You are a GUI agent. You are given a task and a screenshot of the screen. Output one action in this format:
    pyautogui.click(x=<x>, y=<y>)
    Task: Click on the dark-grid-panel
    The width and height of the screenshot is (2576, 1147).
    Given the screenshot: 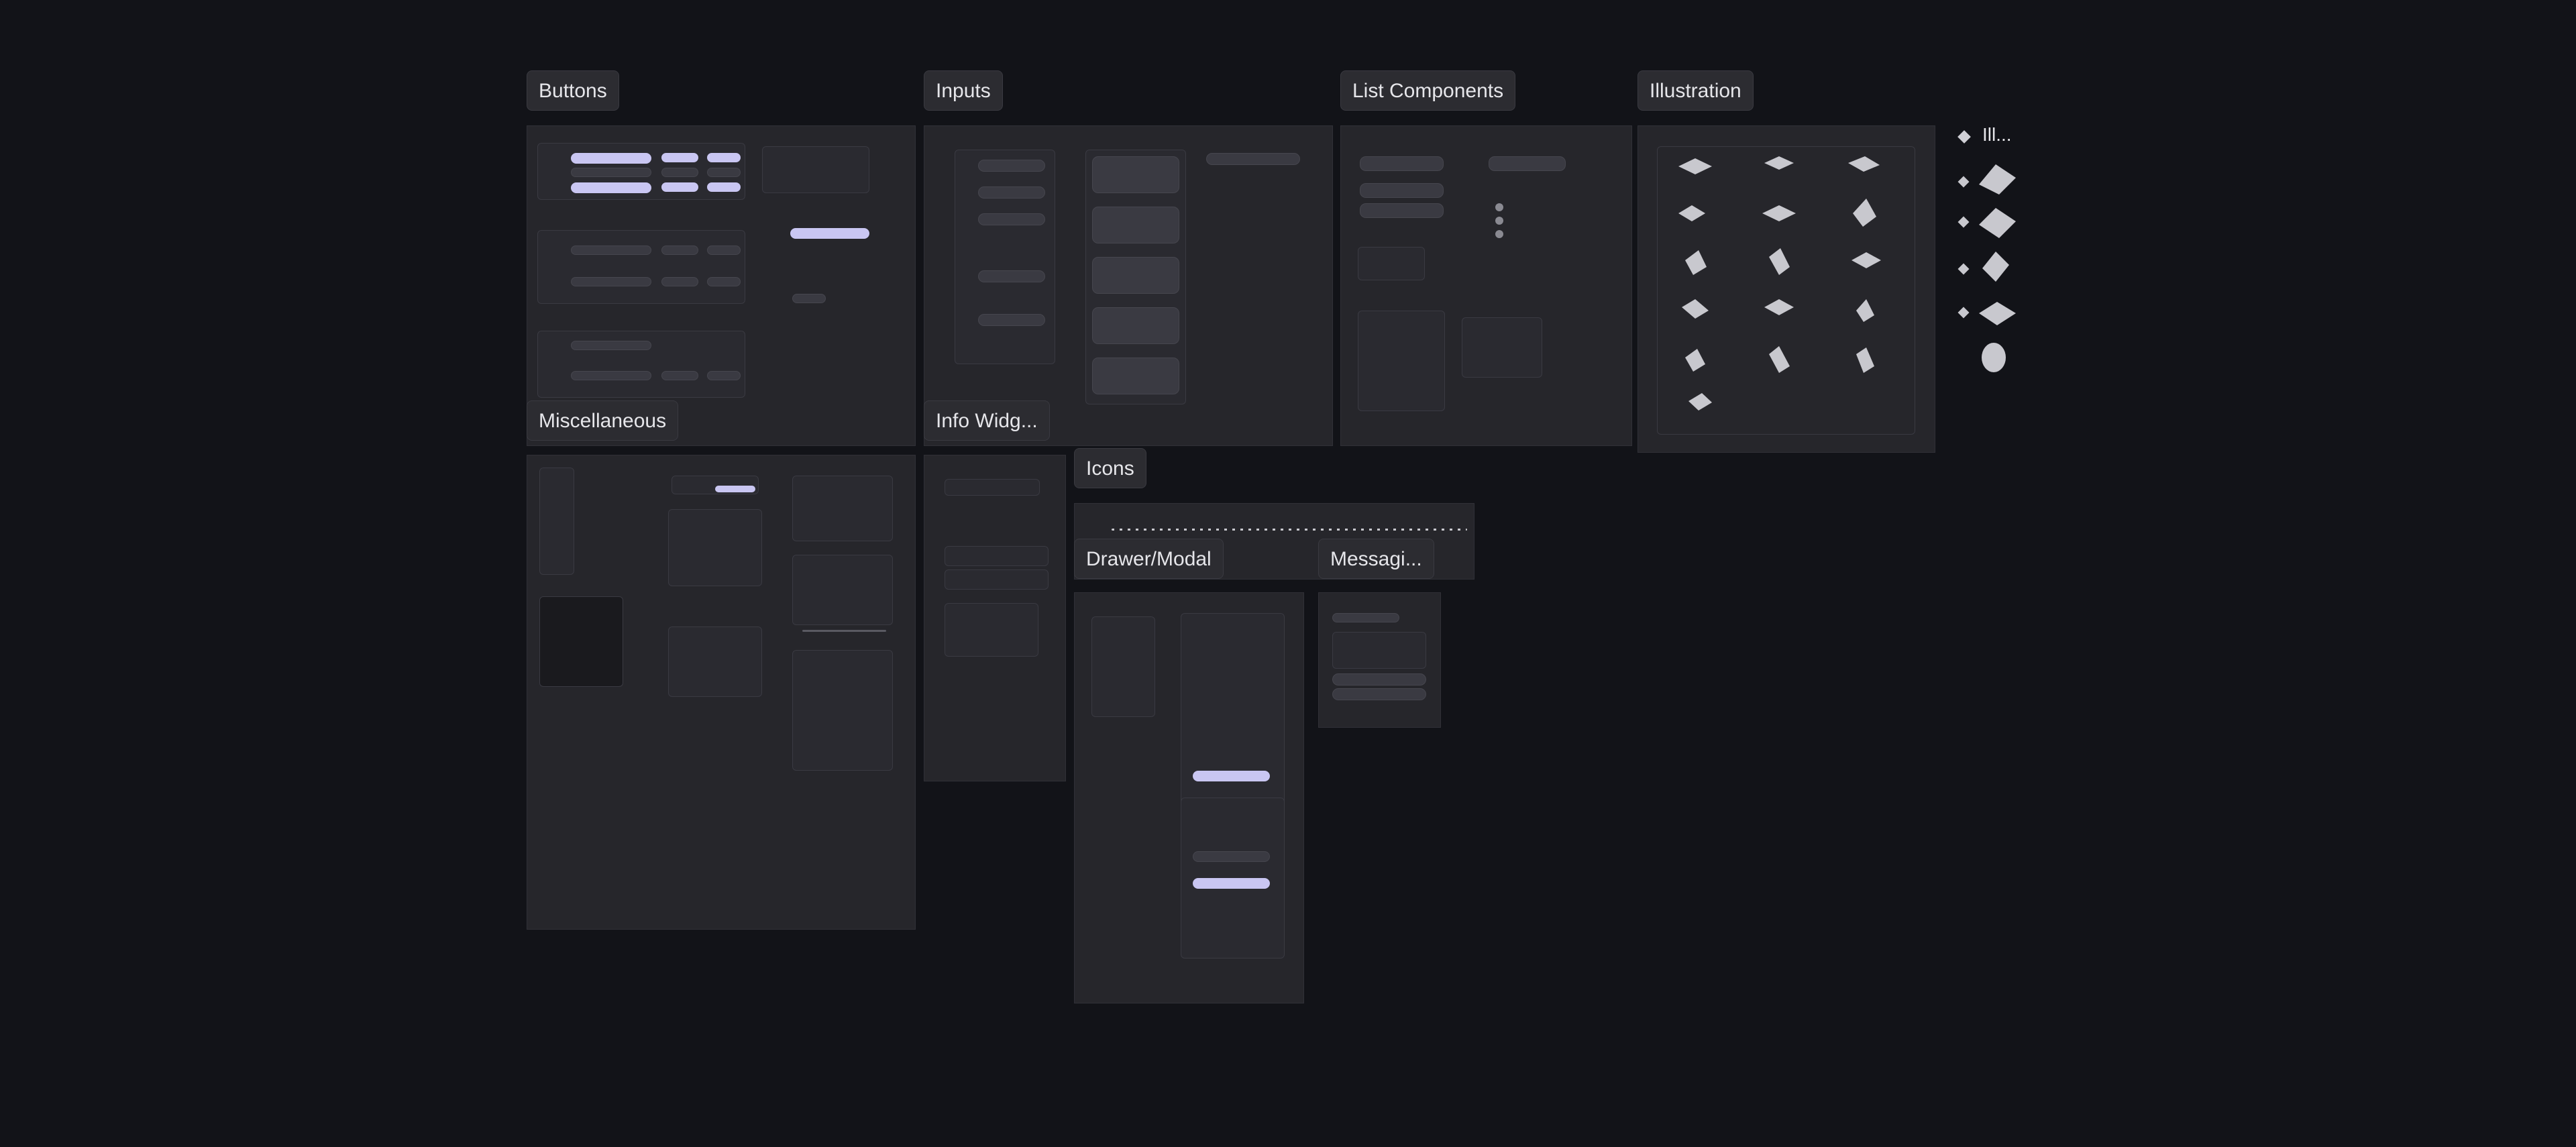 What is the action you would take?
    pyautogui.click(x=581, y=641)
    